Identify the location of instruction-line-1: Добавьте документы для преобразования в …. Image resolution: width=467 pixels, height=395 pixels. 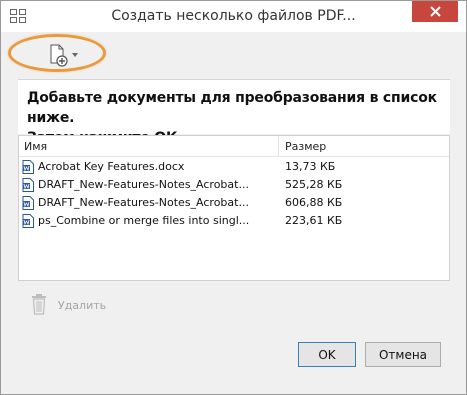
(232, 108).